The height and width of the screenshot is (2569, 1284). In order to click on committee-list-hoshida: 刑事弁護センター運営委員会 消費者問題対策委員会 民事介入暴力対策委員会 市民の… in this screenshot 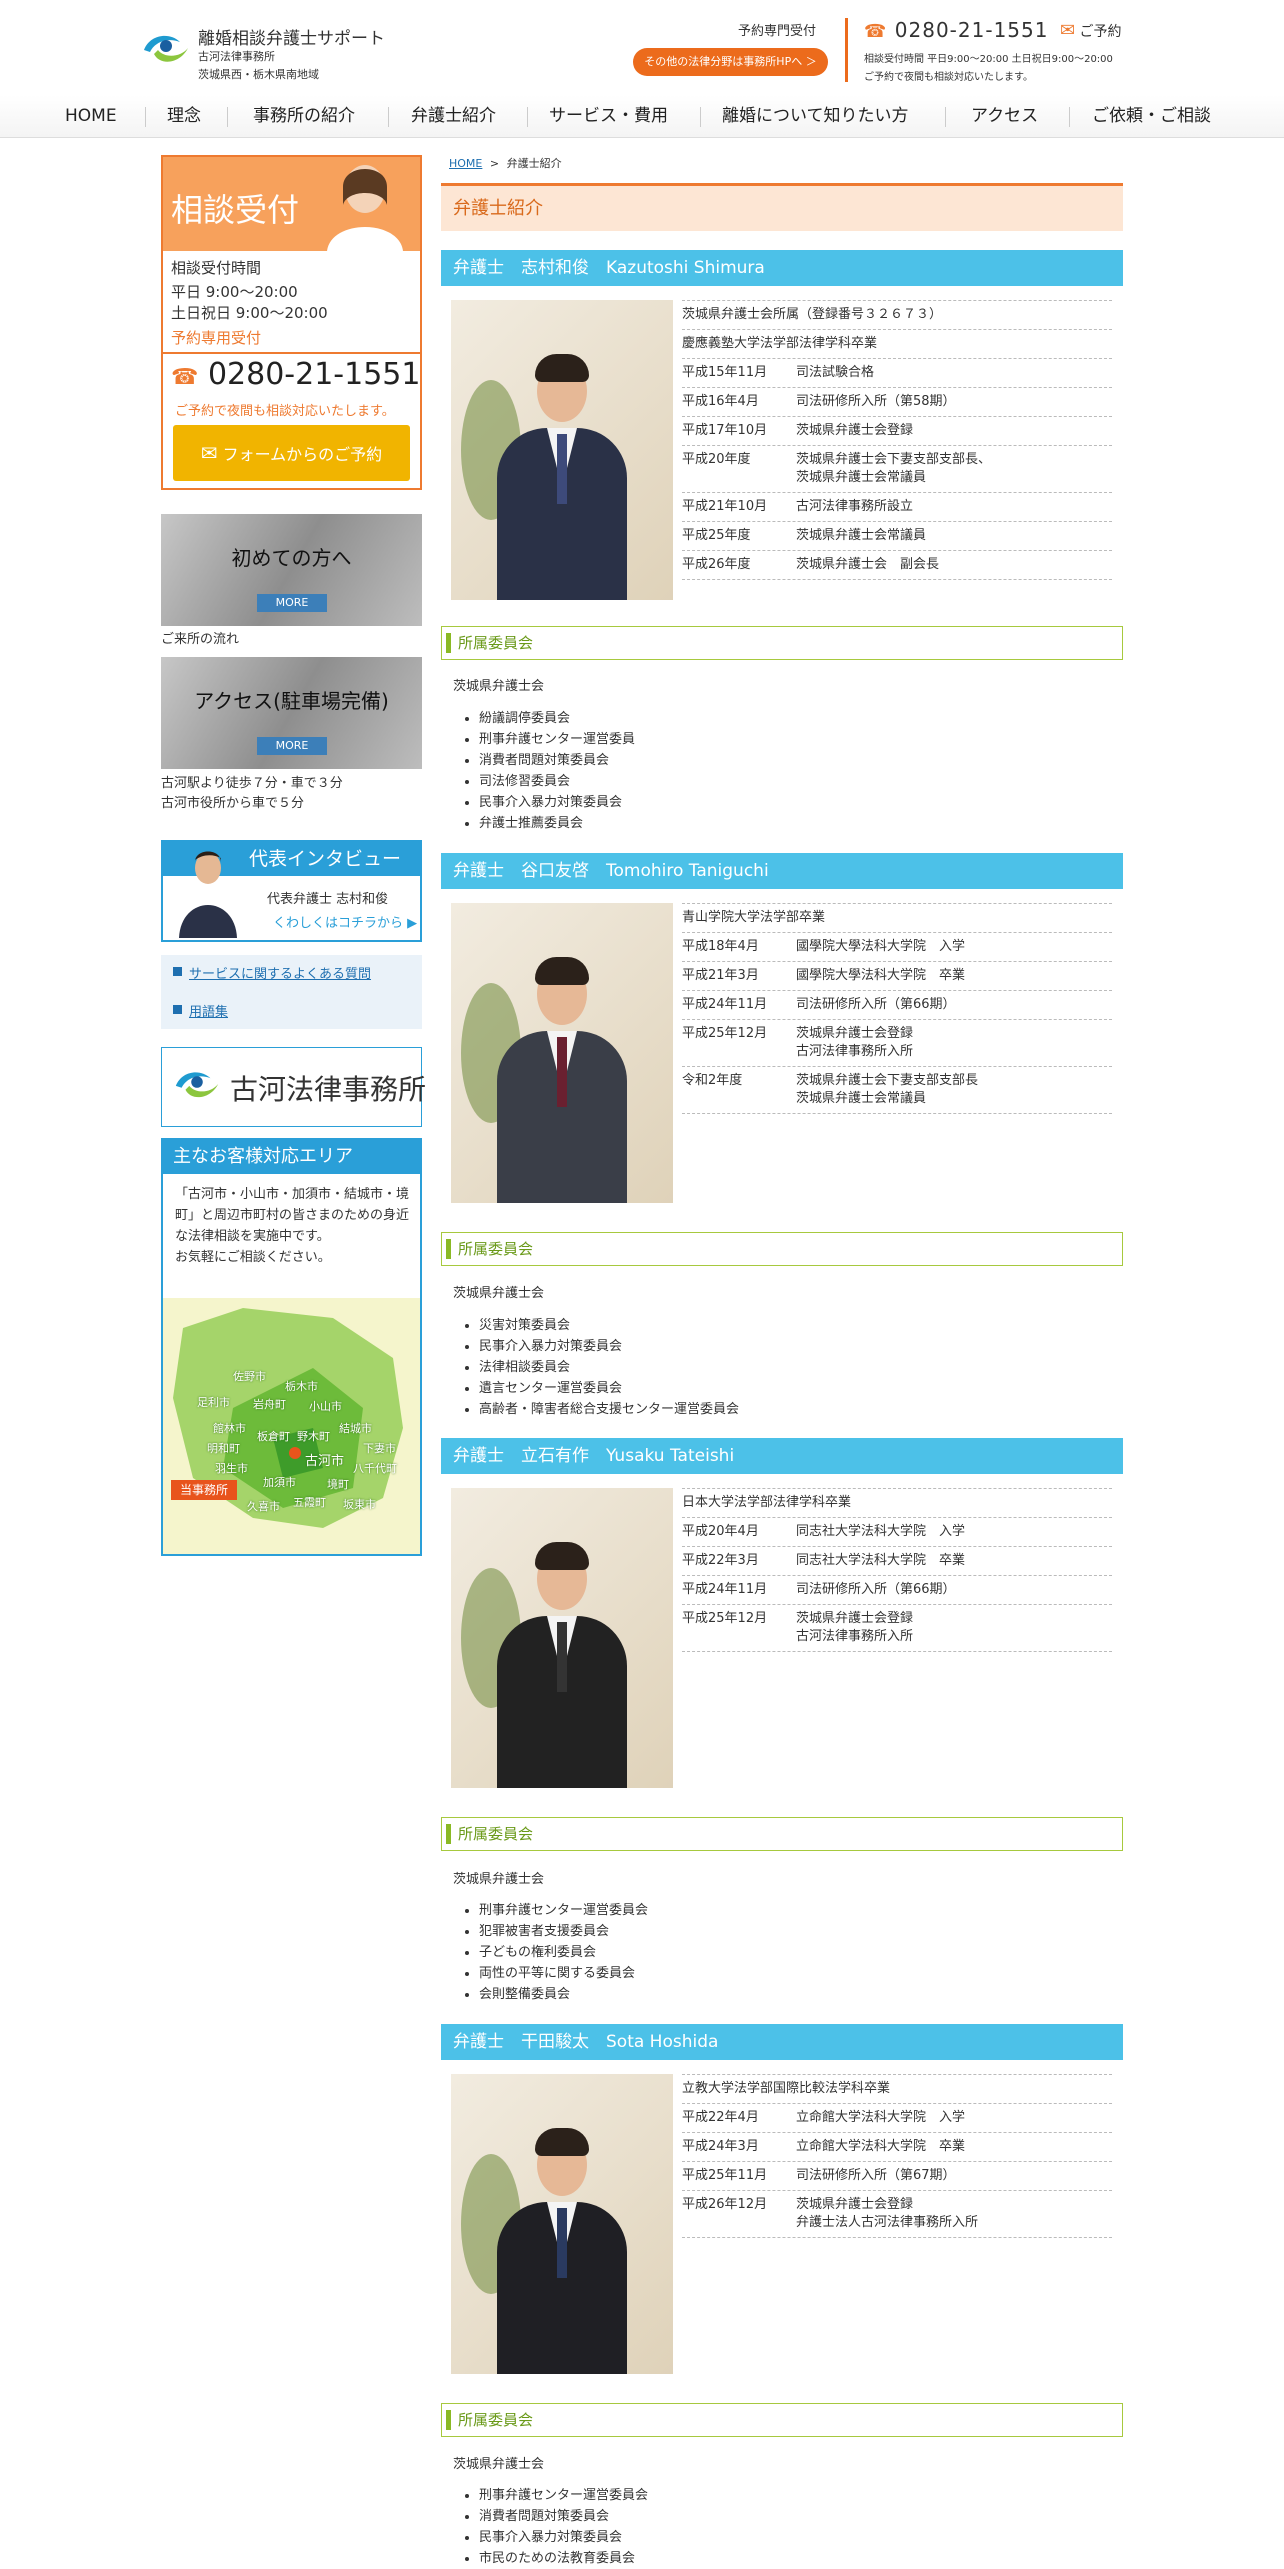, I will do `click(563, 2527)`.